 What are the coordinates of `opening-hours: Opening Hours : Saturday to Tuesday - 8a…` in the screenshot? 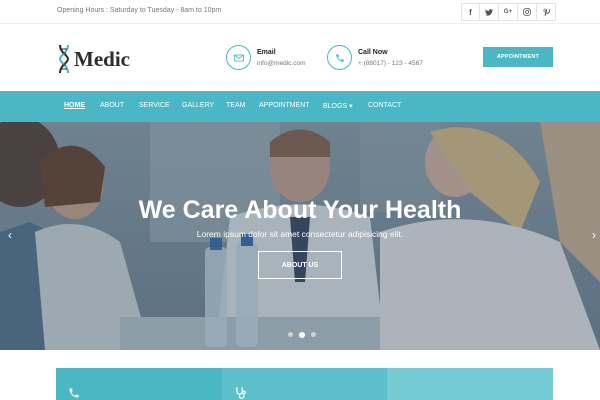 It's located at (139, 10).